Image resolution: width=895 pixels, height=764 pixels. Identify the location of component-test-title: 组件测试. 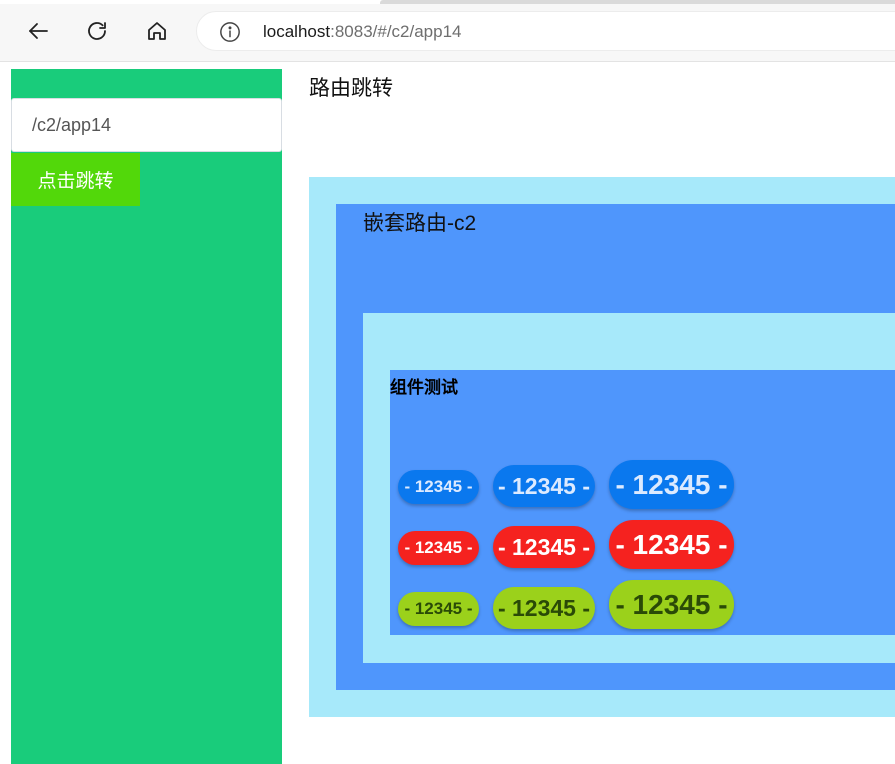
(424, 387).